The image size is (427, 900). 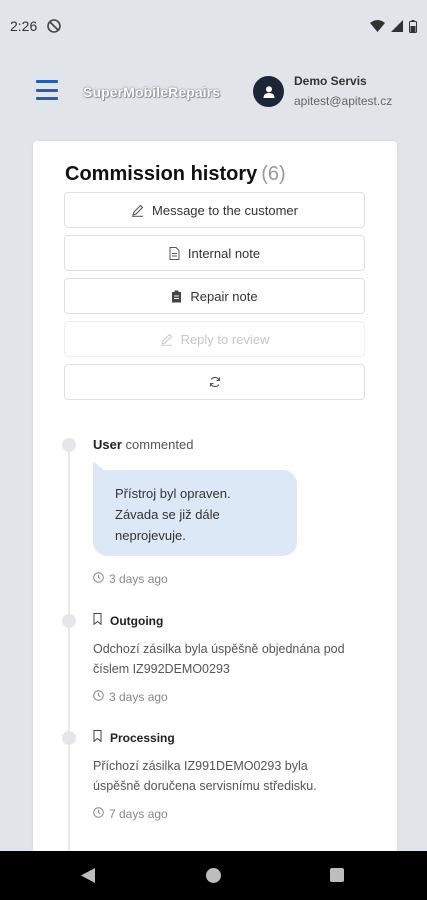 I want to click on internal-note-button: Internal note, so click(x=214, y=253).